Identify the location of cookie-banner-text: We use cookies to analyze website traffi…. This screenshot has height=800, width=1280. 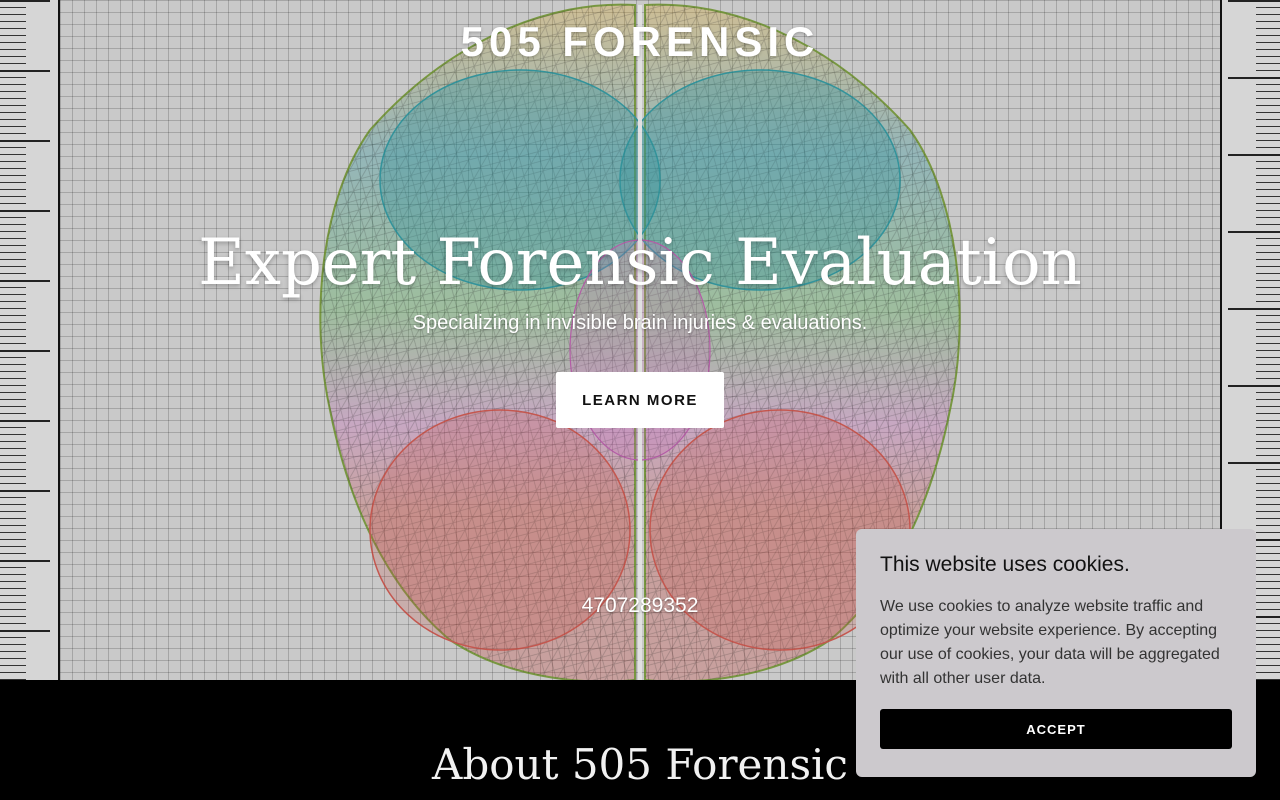
(1050, 642).